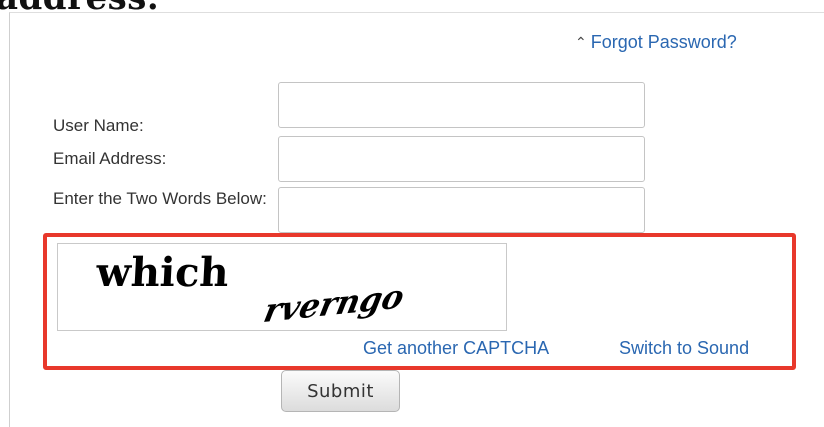  Describe the element at coordinates (162, 272) in the screenshot. I see `captcha-word-1: which` at that location.